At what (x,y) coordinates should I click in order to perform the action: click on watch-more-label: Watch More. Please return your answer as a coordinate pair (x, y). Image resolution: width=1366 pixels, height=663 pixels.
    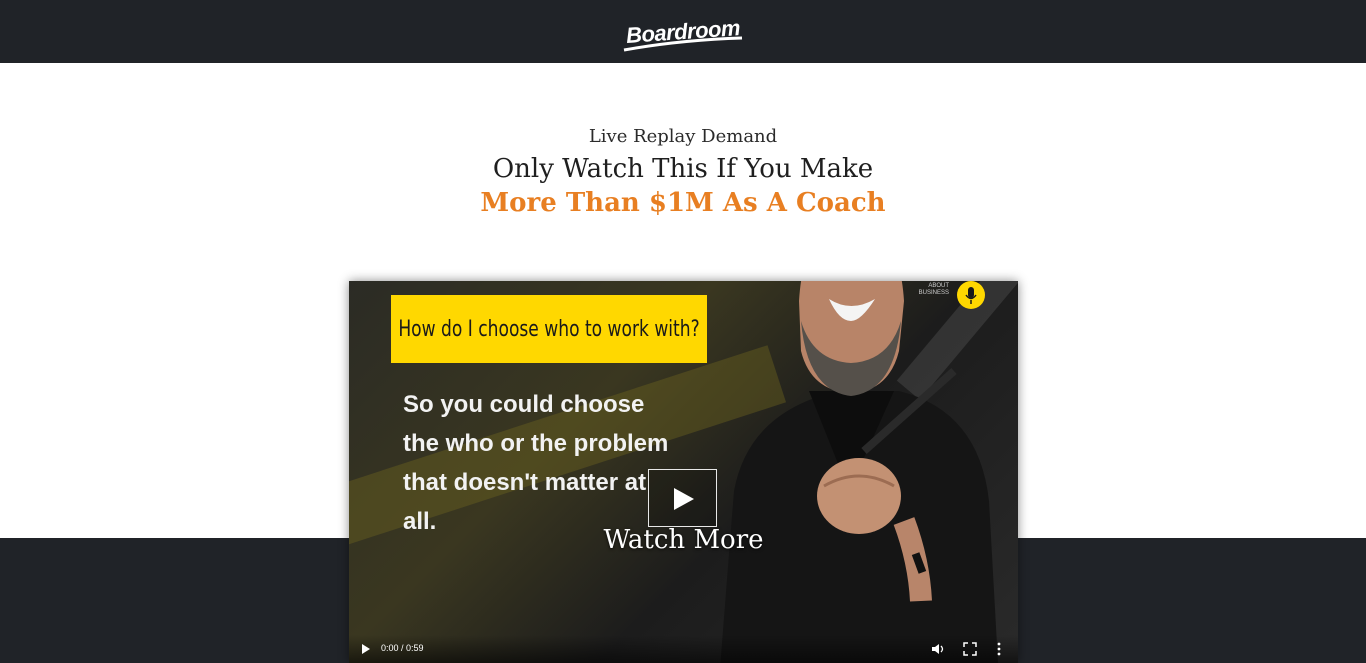
    Looking at the image, I should click on (683, 540).